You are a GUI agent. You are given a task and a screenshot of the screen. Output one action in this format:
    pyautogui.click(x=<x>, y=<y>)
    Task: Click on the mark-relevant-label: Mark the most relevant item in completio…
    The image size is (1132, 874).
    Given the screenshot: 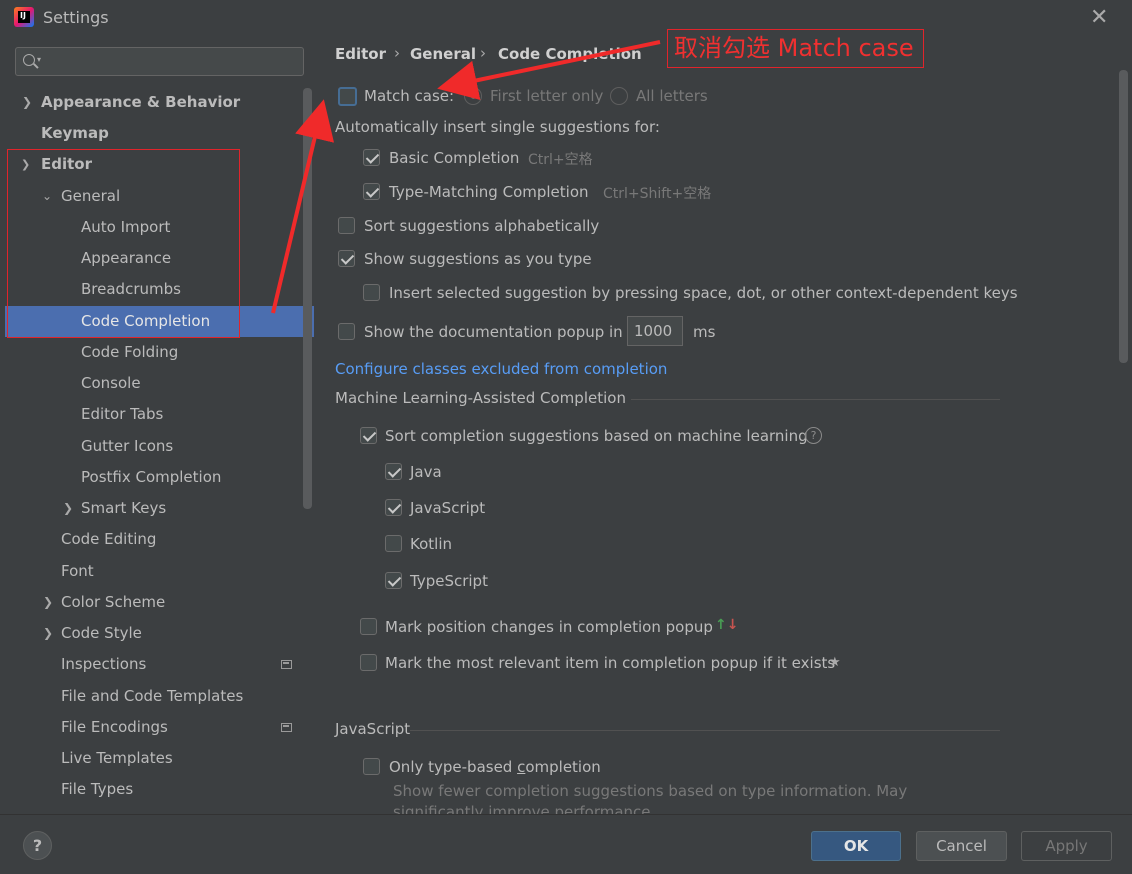 What is the action you would take?
    pyautogui.click(x=610, y=663)
    